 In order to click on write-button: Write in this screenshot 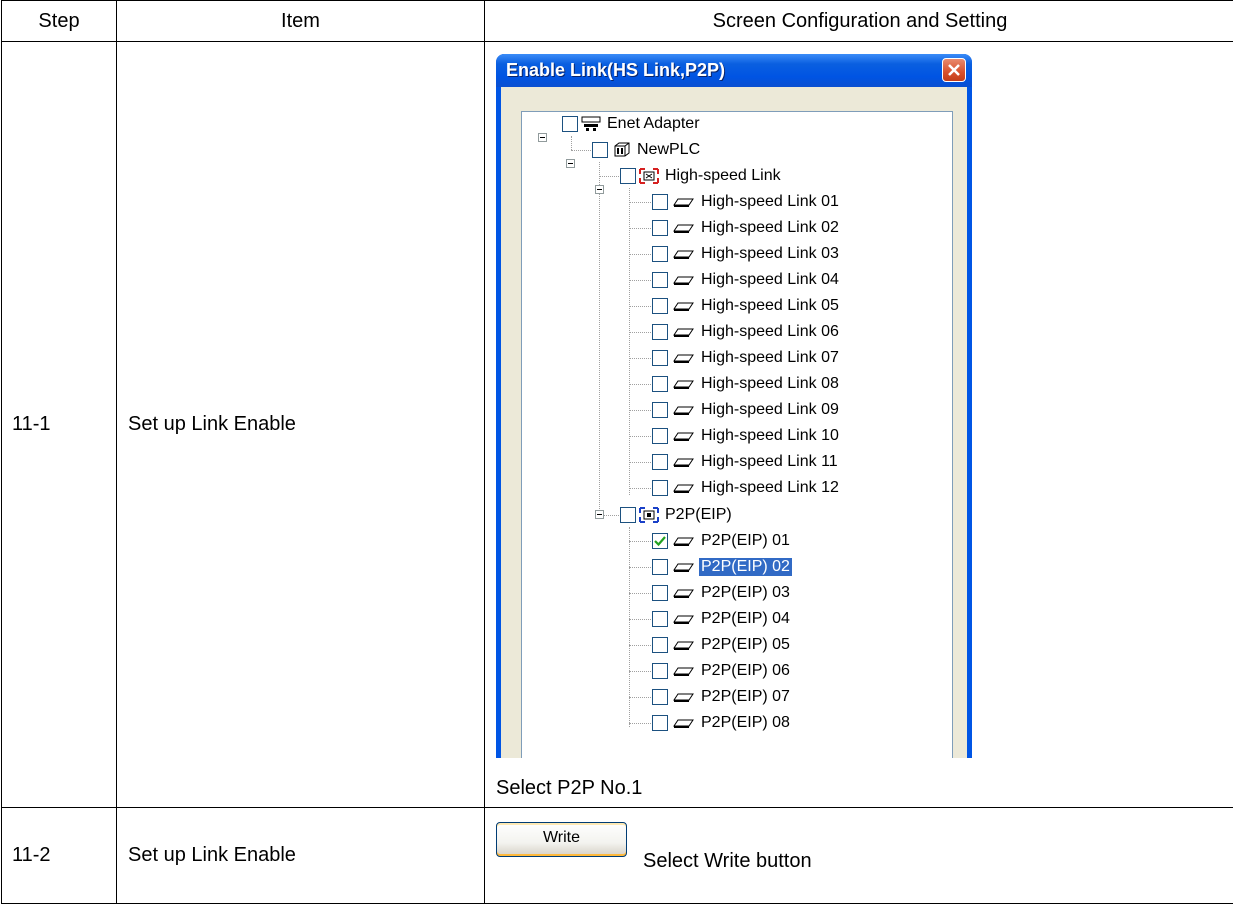, I will do `click(561, 839)`.